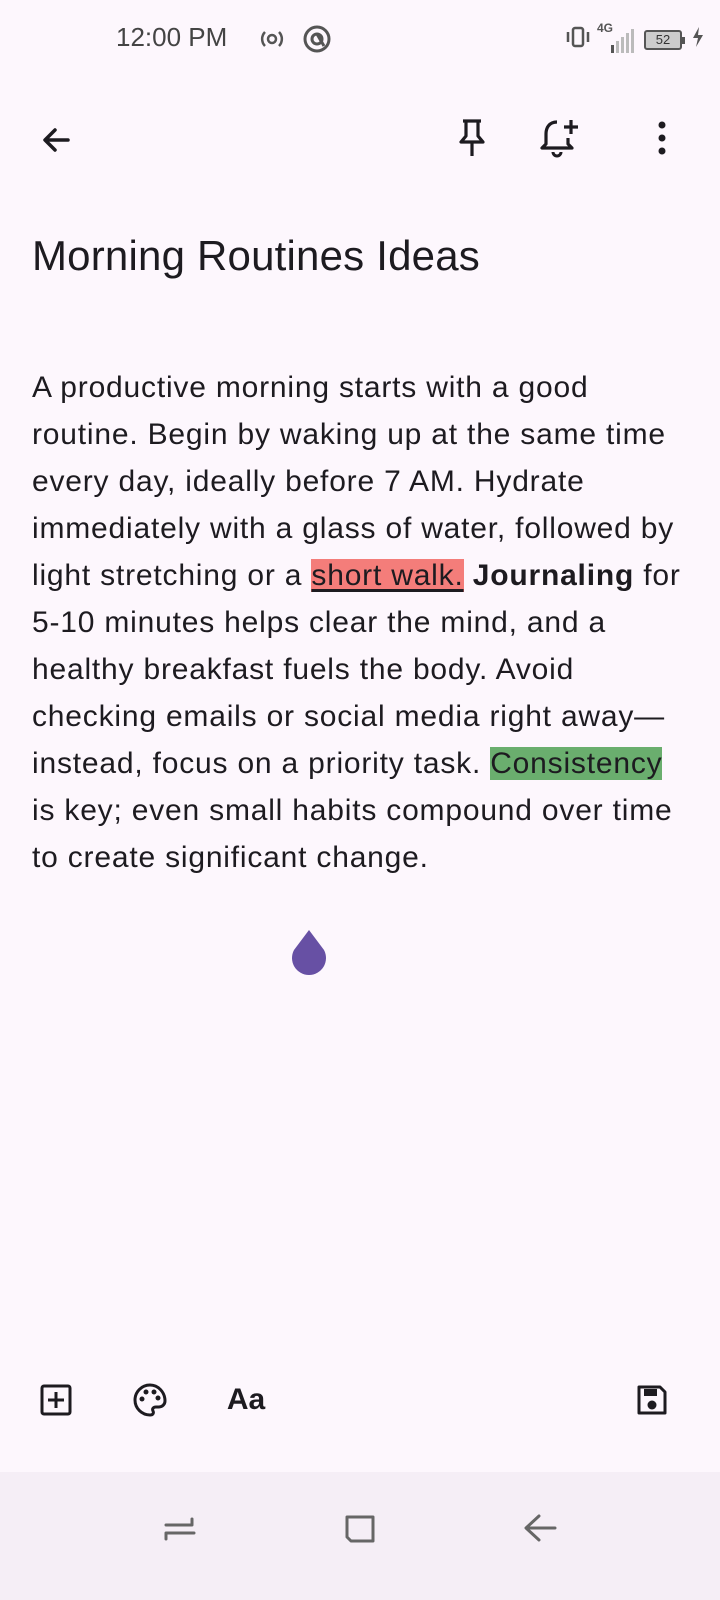 The image size is (720, 1600). I want to click on arrow-back-icon, so click(56, 140).